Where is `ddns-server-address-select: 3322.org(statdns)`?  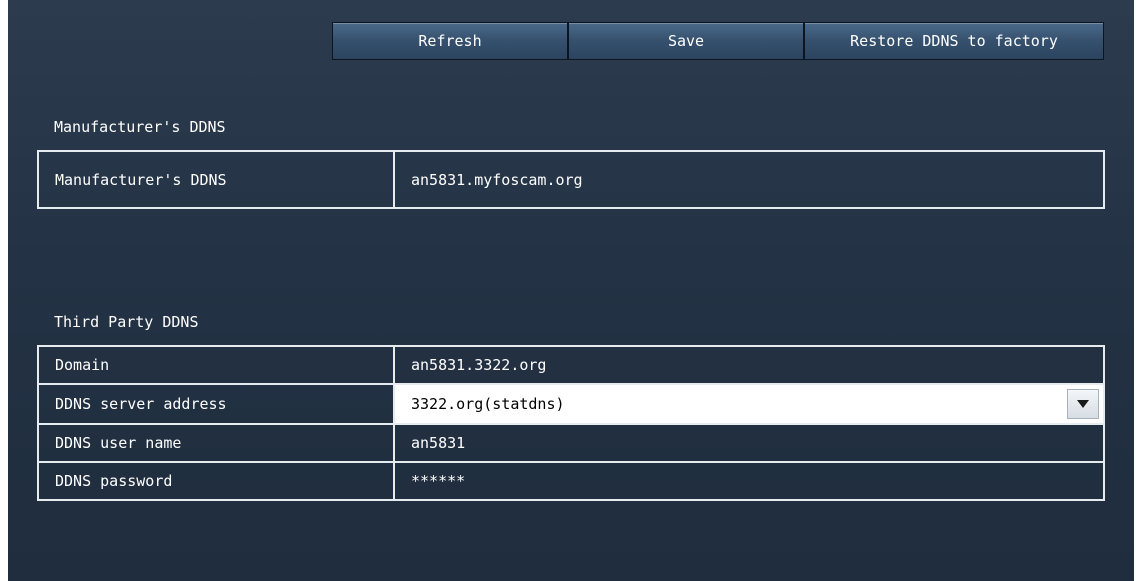
ddns-server-address-select: 3322.org(statdns) is located at coordinates (749, 404).